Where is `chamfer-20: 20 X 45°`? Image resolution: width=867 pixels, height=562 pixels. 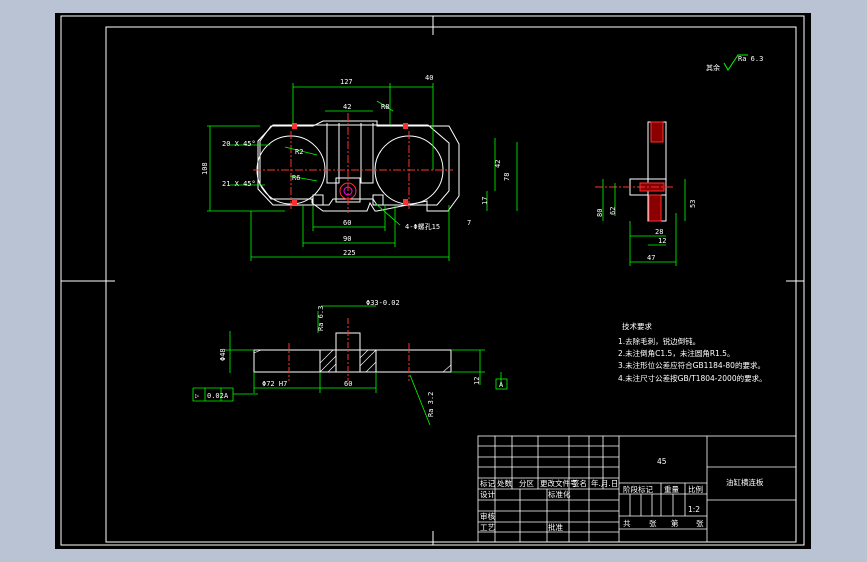
chamfer-20: 20 X 45° is located at coordinates (239, 144).